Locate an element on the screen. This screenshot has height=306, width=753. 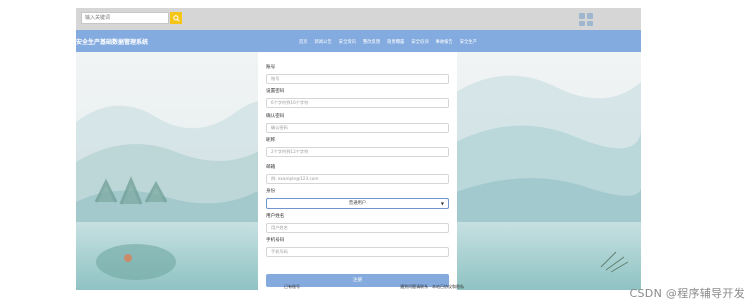
field-email: 邮箱 例: example@123.com is located at coordinates (357, 174).